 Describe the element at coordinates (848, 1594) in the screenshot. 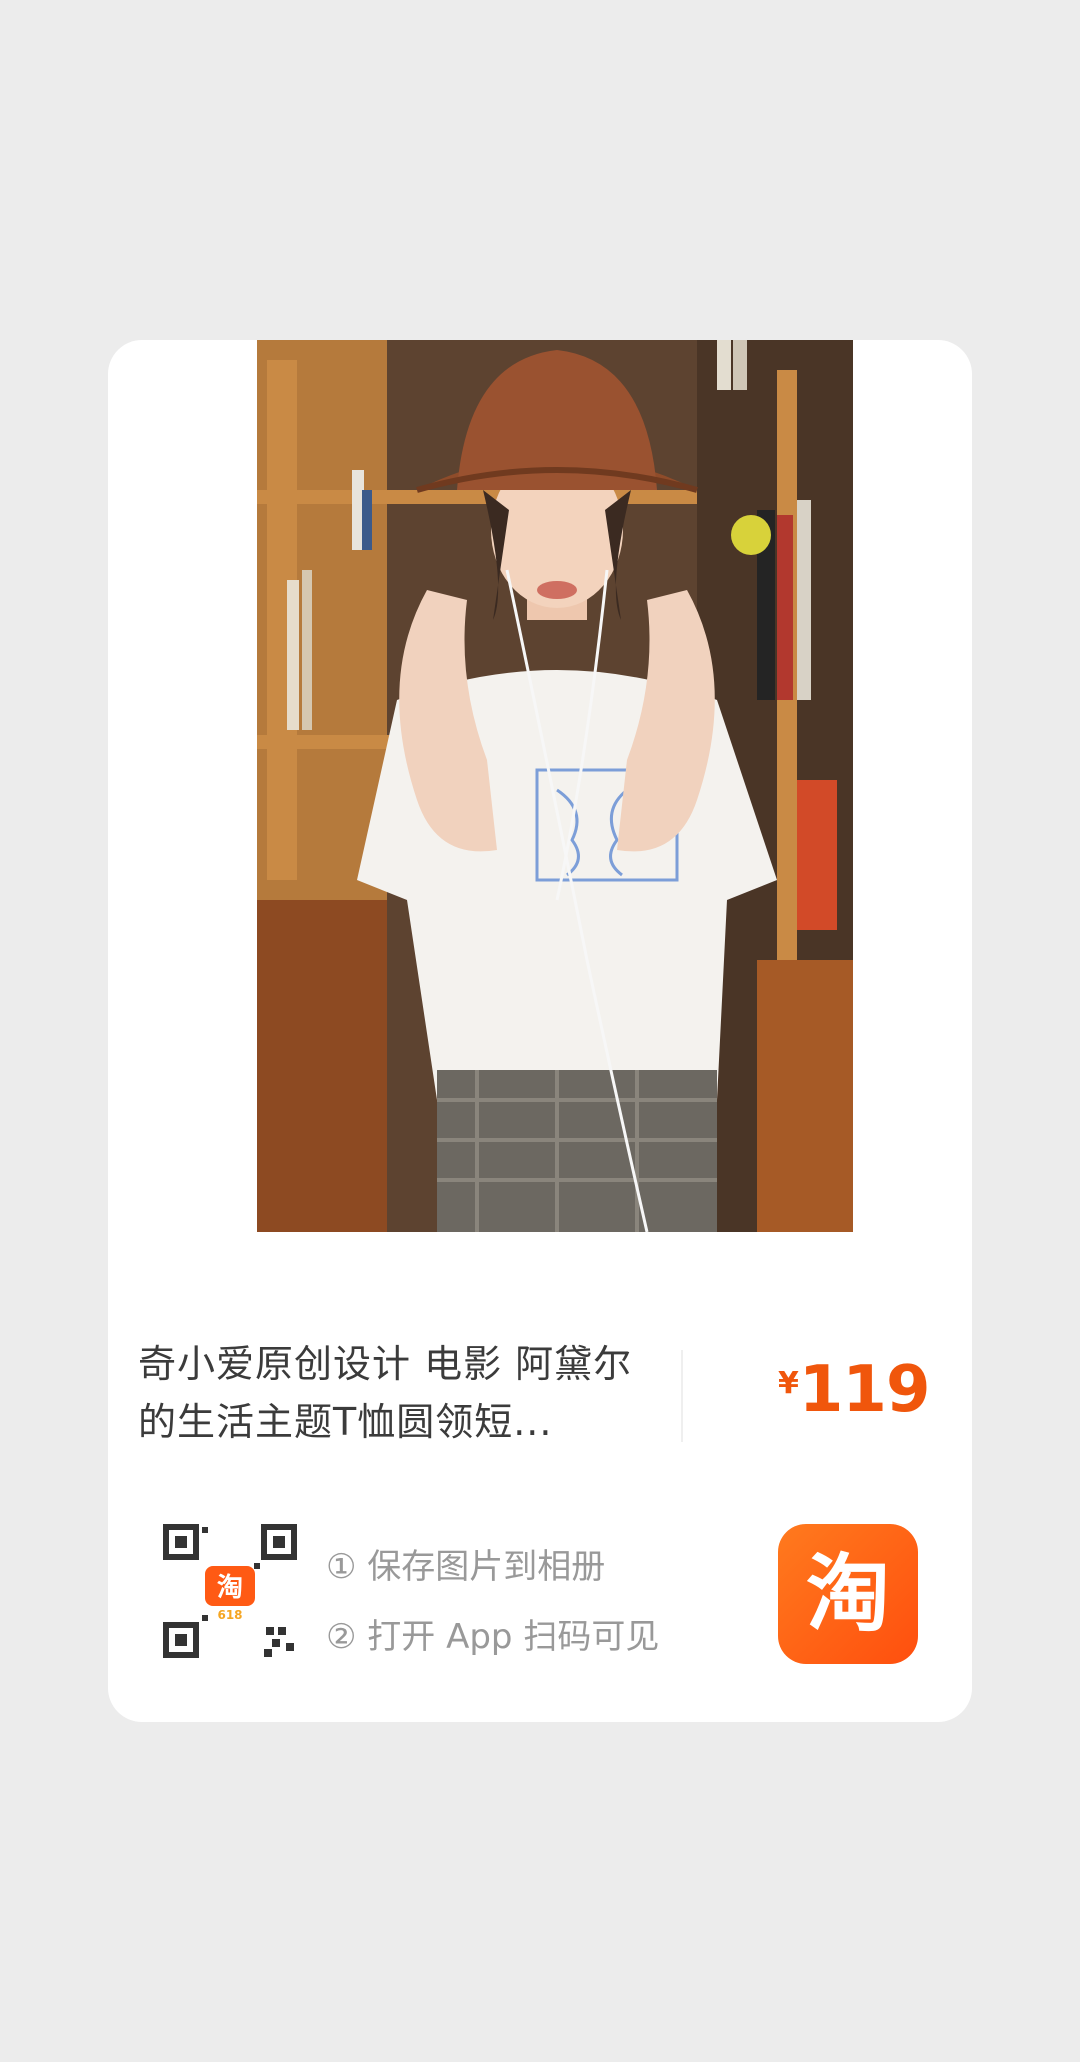

I see `taobao-app-icon: 淘` at that location.